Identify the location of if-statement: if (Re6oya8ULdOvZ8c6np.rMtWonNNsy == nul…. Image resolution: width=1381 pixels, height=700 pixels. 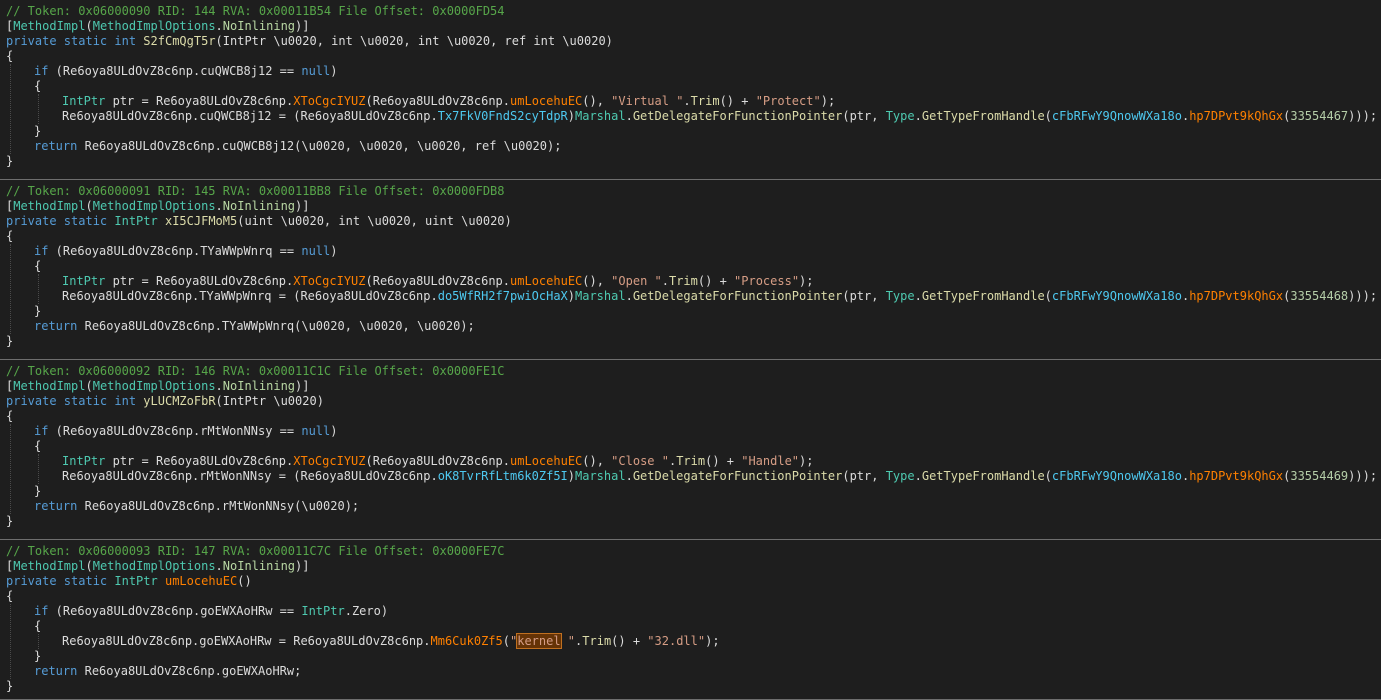
(186, 431).